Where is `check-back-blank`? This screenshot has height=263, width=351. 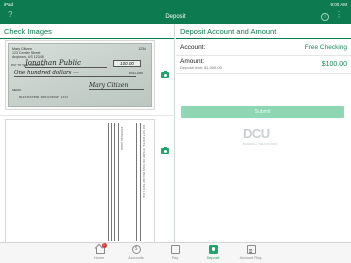
check-back-blank is located at coordinates (52, 181).